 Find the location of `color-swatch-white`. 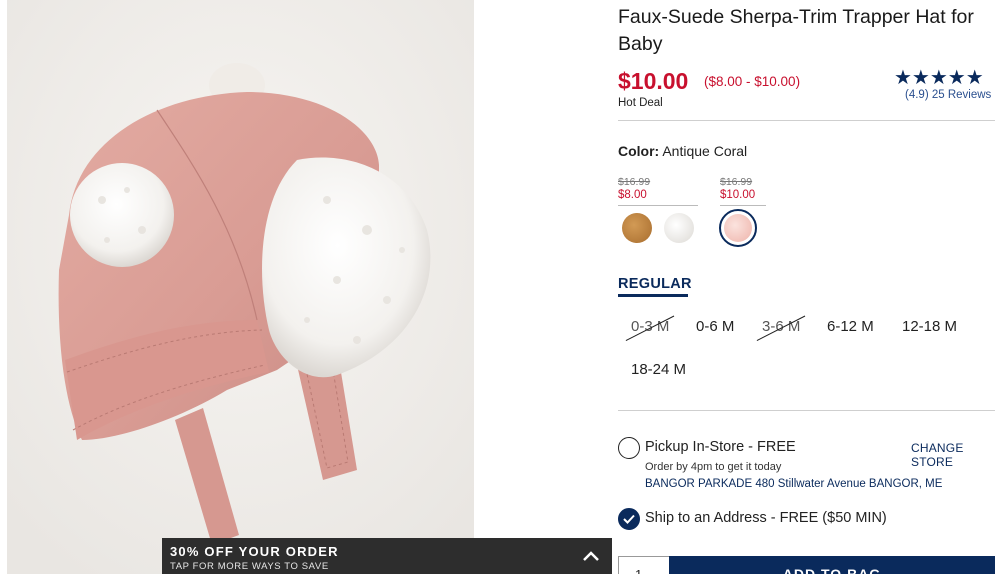

color-swatch-white is located at coordinates (679, 228).